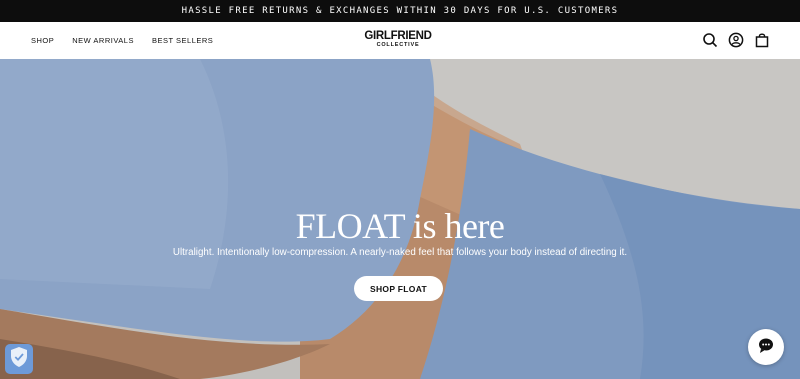 The height and width of the screenshot is (379, 800). I want to click on brand-logo: GIRLFRIEND COLLECTIVE, so click(398, 39).